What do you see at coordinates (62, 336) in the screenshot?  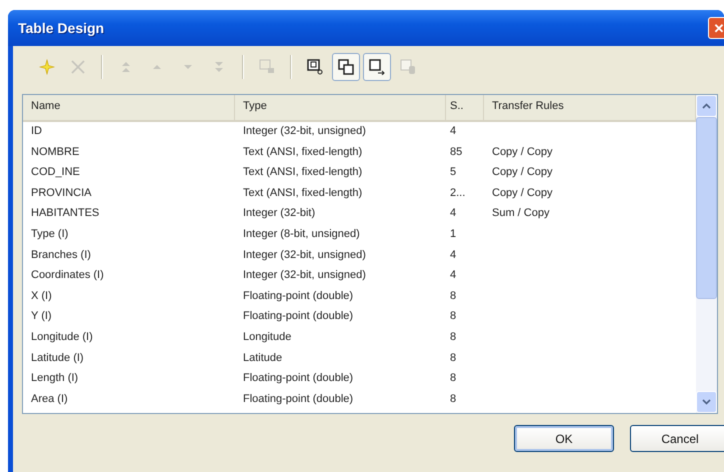 I see `name-cell: Longitude (I)` at bounding box center [62, 336].